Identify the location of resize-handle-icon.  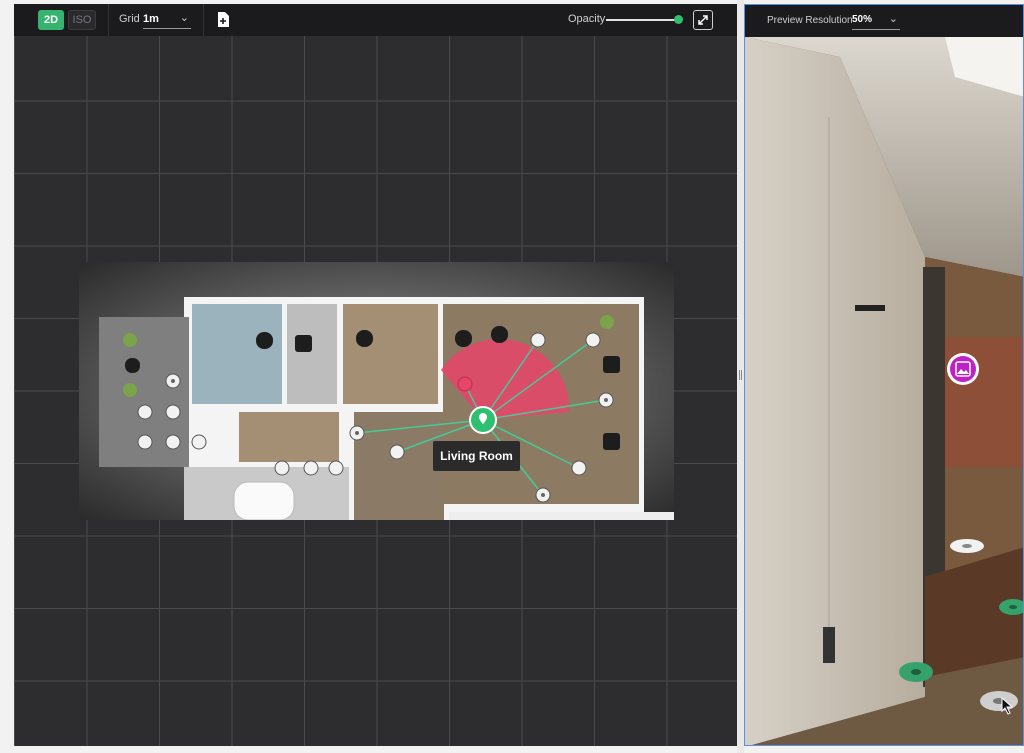
(740, 375).